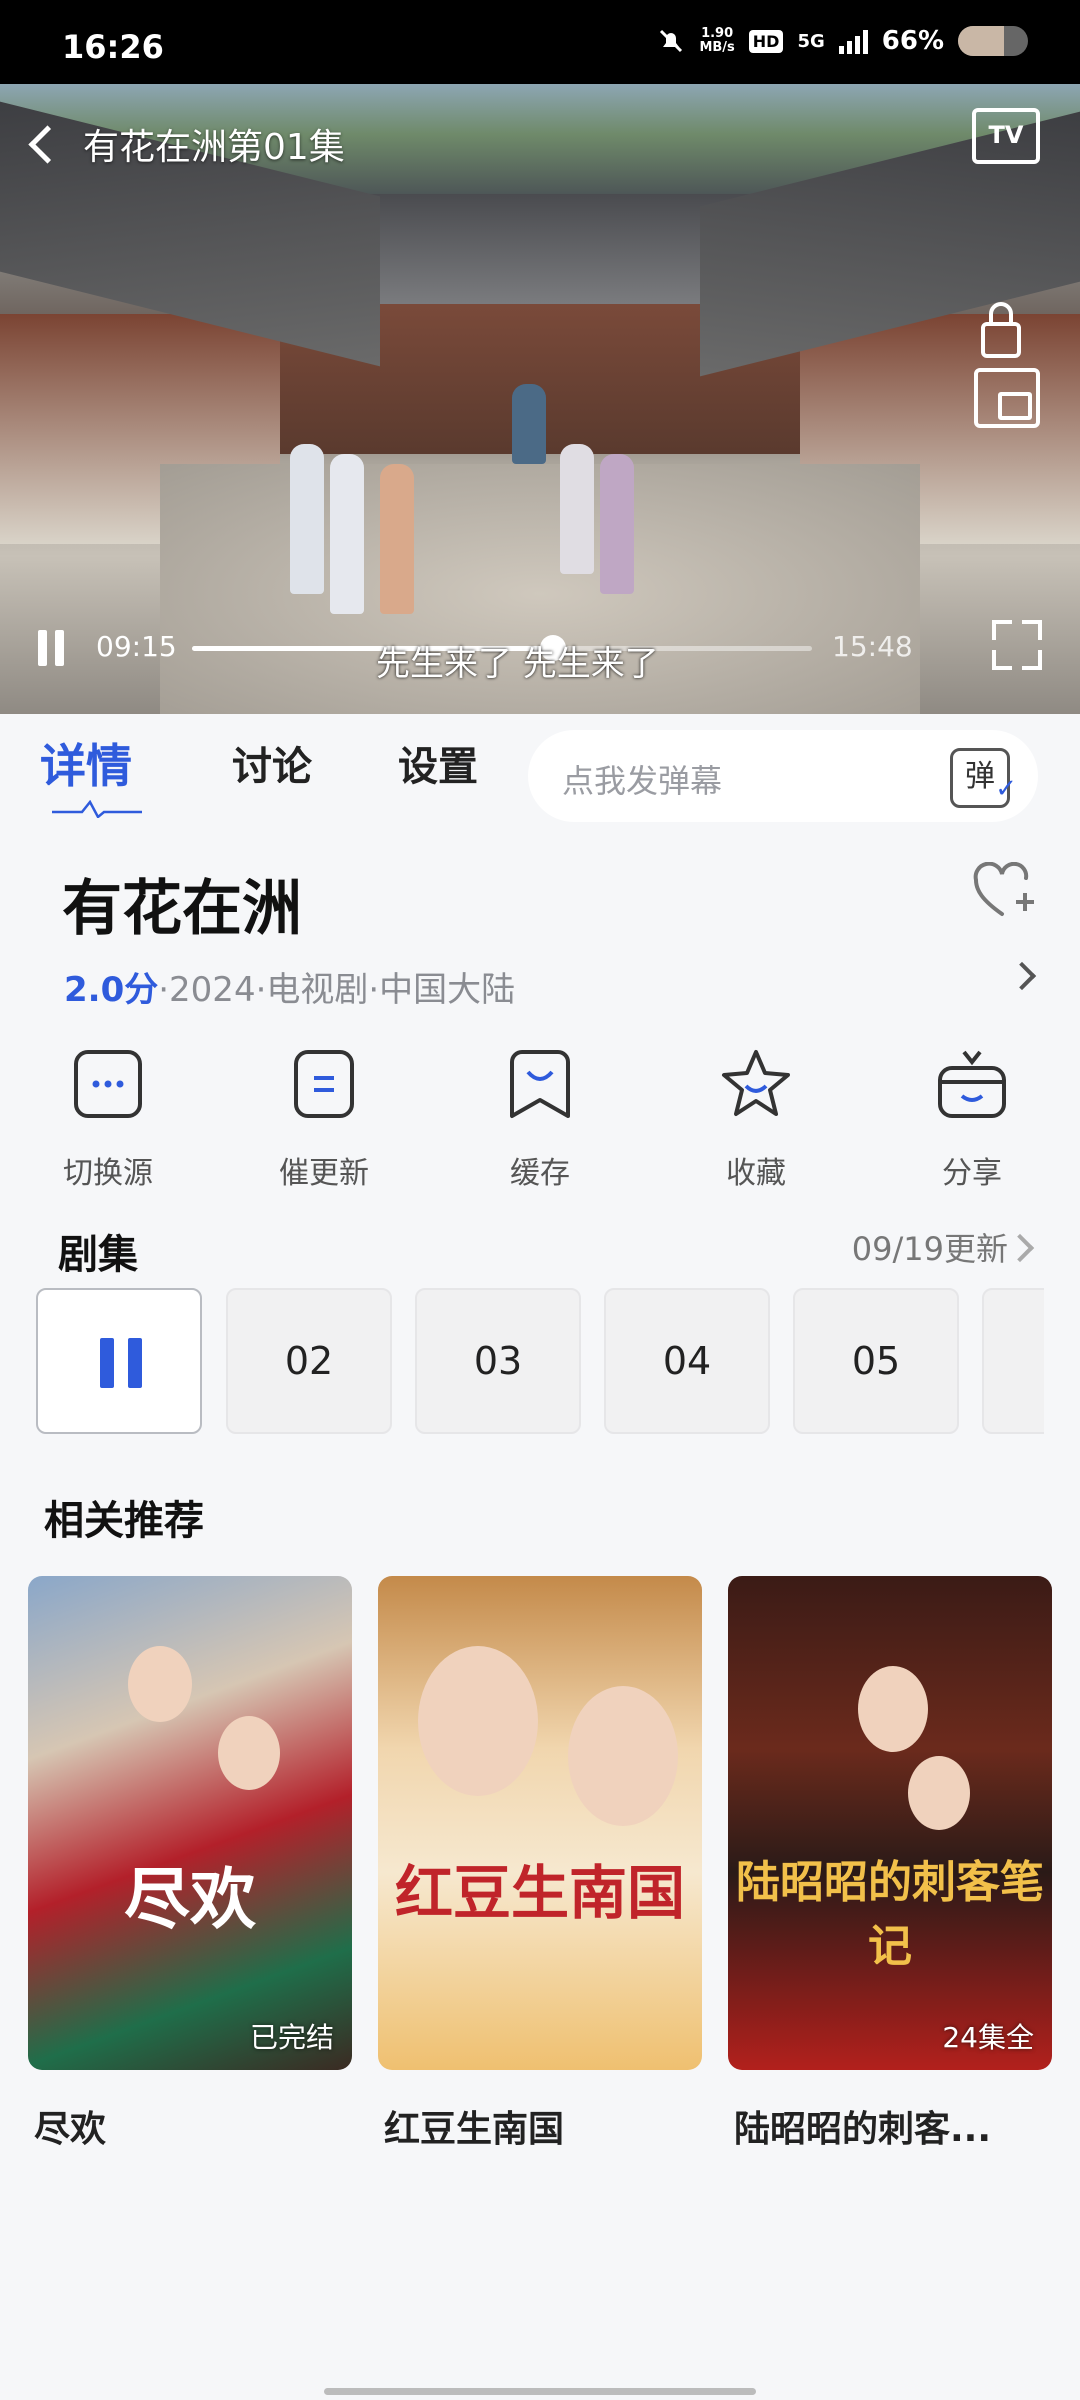 The height and width of the screenshot is (2400, 1080). Describe the element at coordinates (853, 41) in the screenshot. I see `signal-icon` at that location.